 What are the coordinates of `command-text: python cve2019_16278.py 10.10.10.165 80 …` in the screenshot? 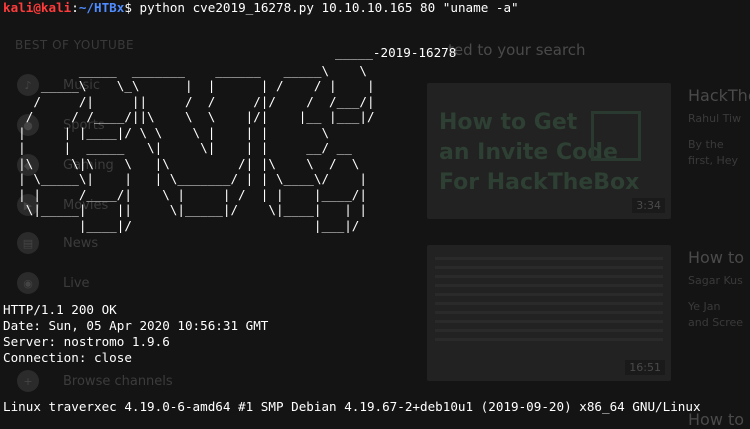 It's located at (325, 7).